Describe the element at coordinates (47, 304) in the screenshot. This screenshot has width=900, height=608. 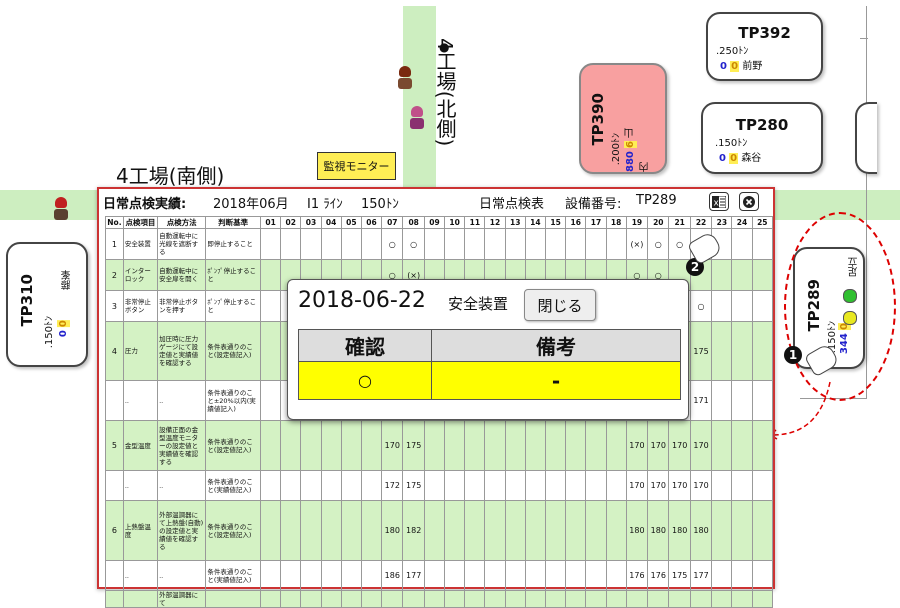
I see `machine-card-tp310: TP310 .150ﾄﾝ 0 0 藤峯` at that location.